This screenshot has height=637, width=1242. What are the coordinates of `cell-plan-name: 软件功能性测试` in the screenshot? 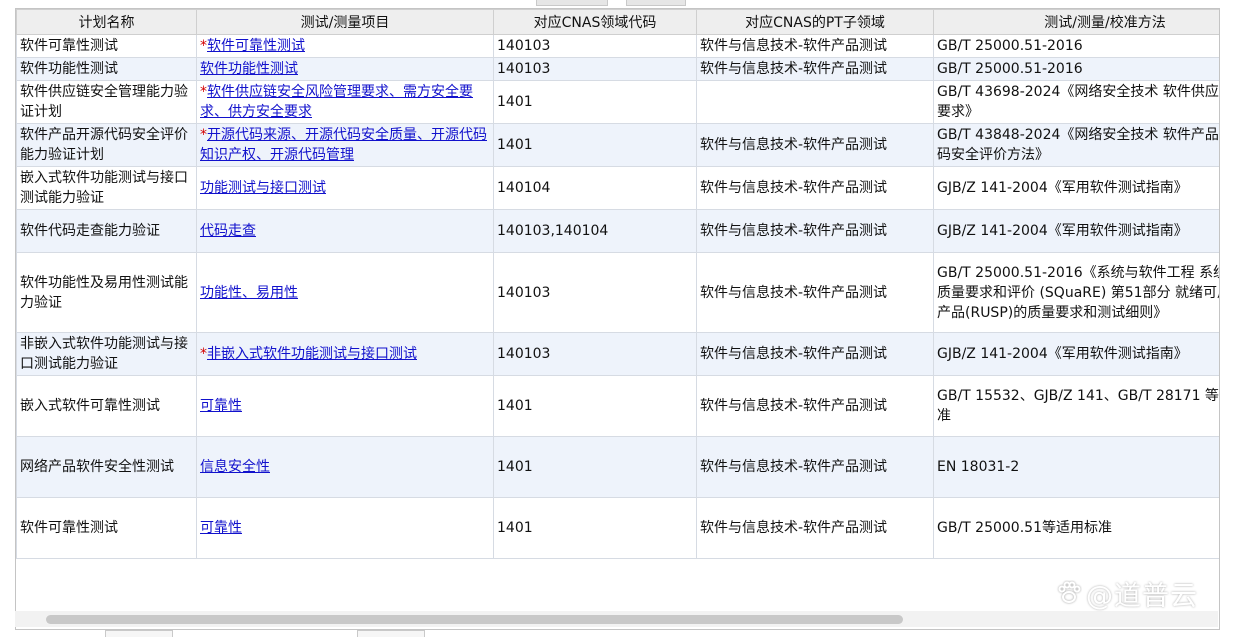 It's located at (106, 69).